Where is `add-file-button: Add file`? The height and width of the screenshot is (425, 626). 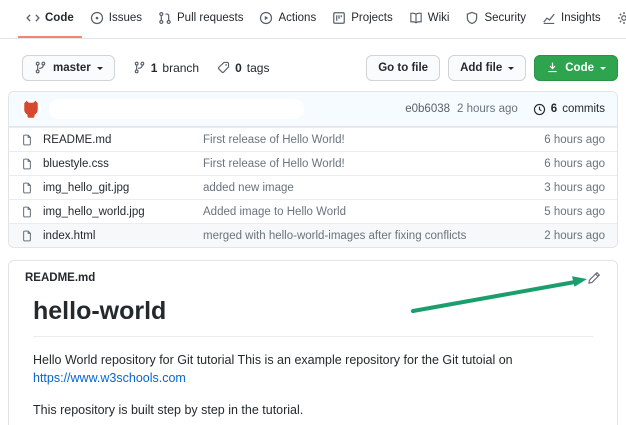 add-file-button: Add file is located at coordinates (487, 67).